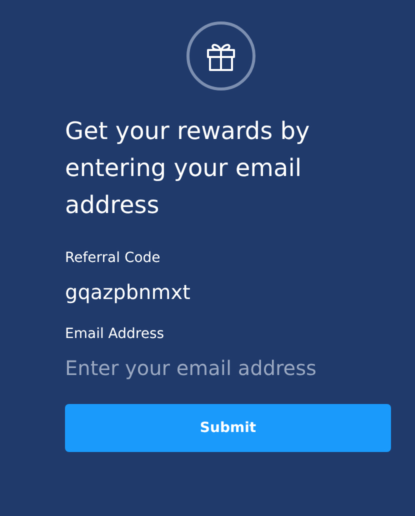 This screenshot has height=516, width=415. Describe the element at coordinates (112, 258) in the screenshot. I see `field-label: Referral Code` at that location.